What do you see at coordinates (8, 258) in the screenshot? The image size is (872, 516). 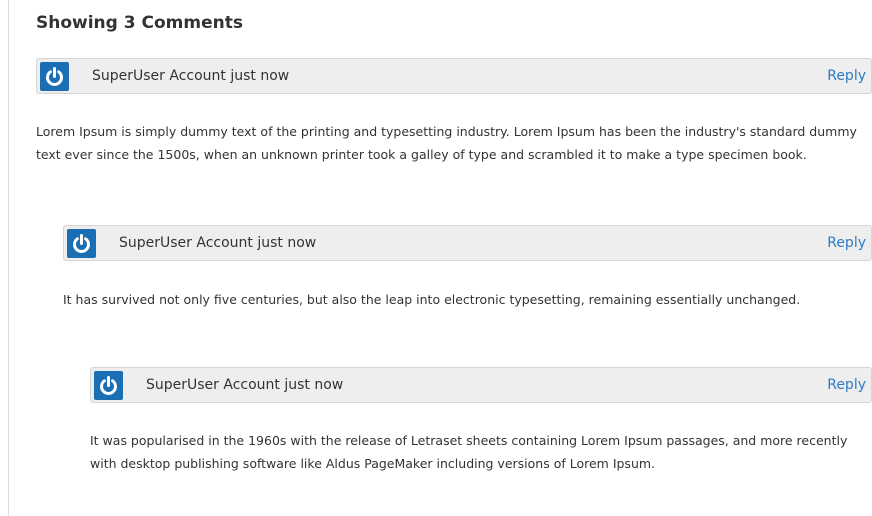 I see `left-divider` at bounding box center [8, 258].